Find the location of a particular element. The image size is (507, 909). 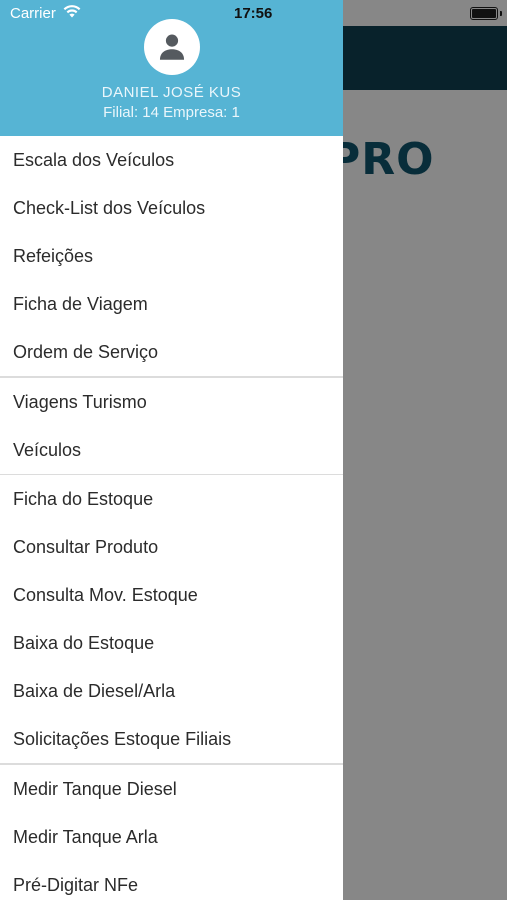

menu-item-baixa-estoque: Baixa do Estoque is located at coordinates (171, 643).